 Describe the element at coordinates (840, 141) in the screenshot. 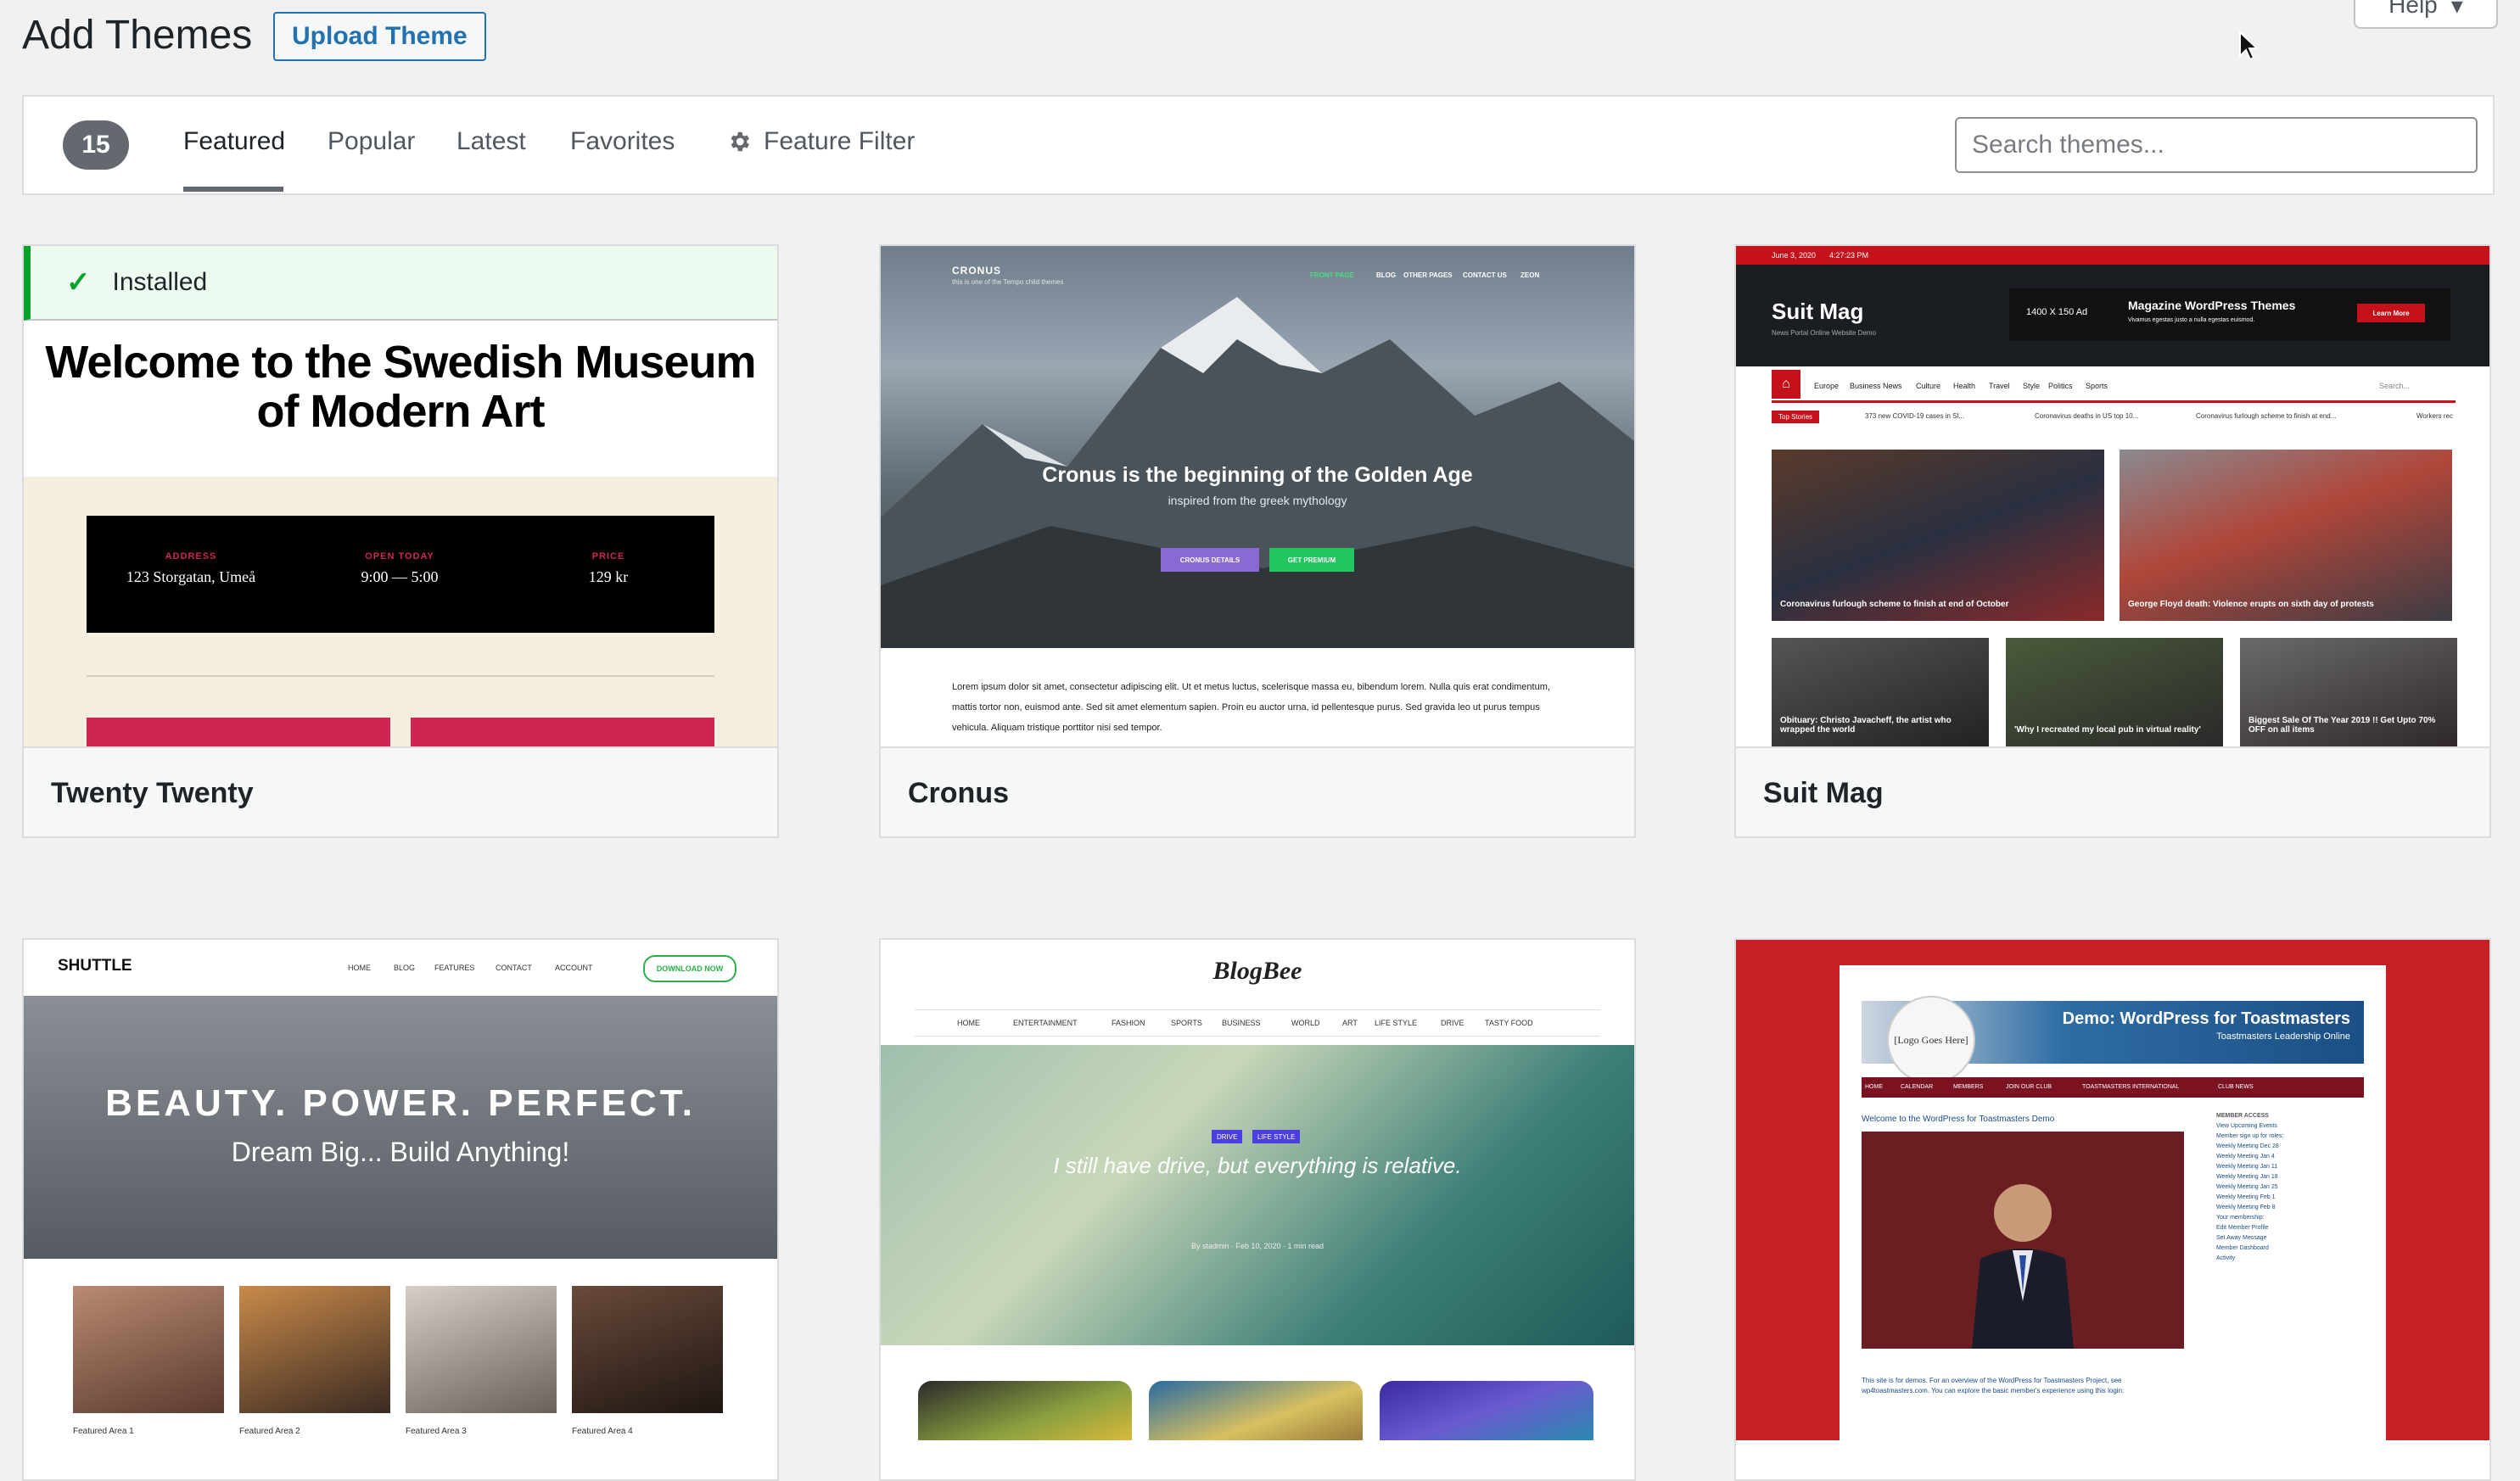

I see `feature-filter-label: Feature Filter` at that location.